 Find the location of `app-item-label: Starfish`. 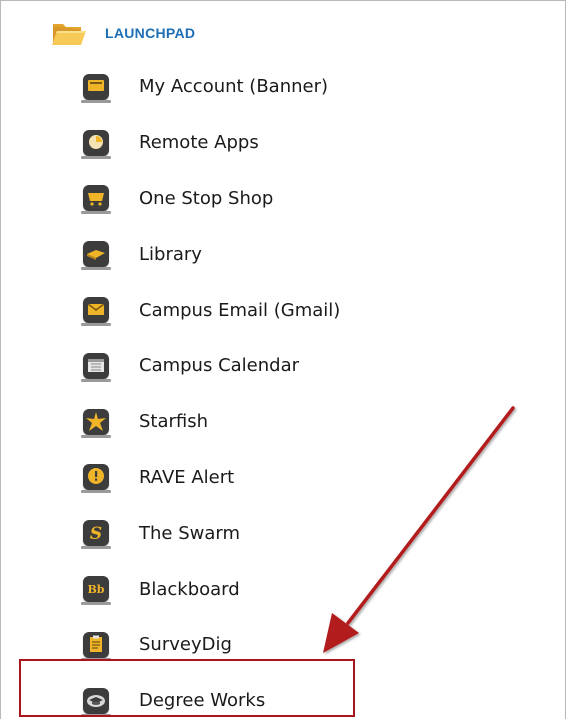

app-item-label: Starfish is located at coordinates (174, 422).